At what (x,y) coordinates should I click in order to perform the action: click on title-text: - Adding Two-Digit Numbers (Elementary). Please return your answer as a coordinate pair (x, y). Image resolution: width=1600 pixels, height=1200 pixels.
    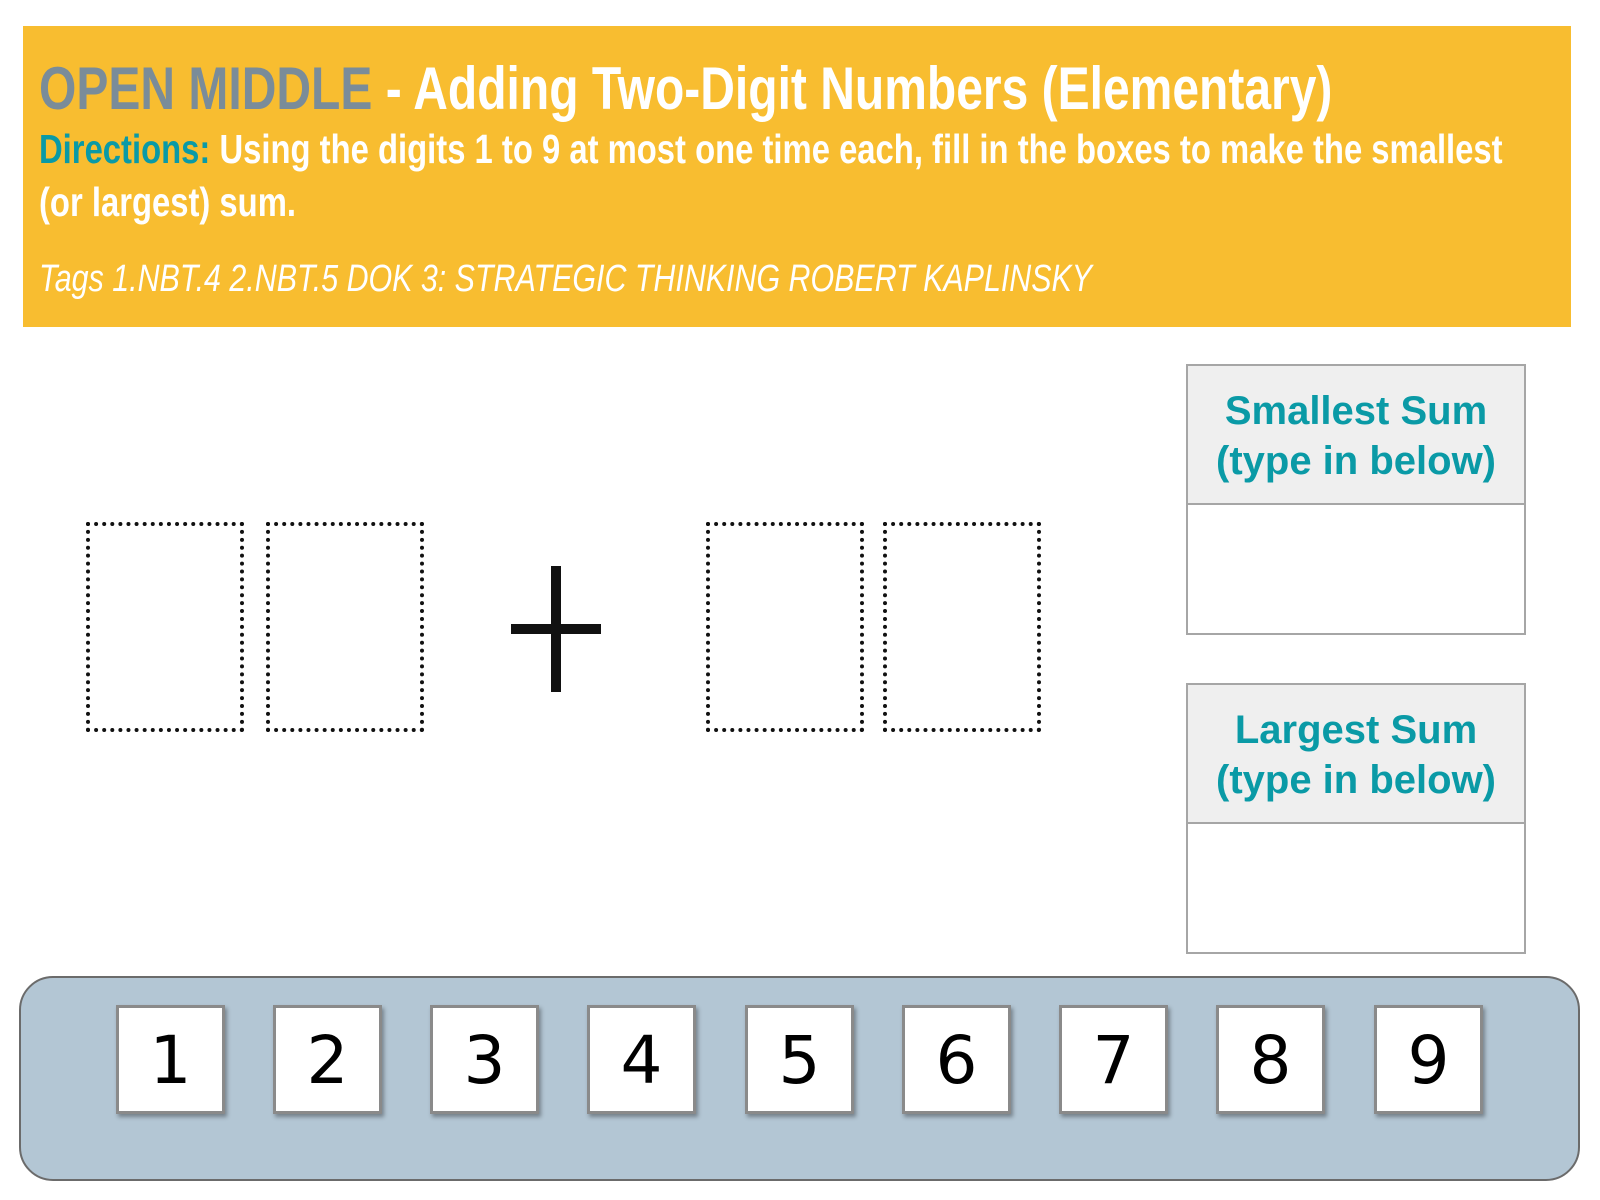
    Looking at the image, I should click on (852, 88).